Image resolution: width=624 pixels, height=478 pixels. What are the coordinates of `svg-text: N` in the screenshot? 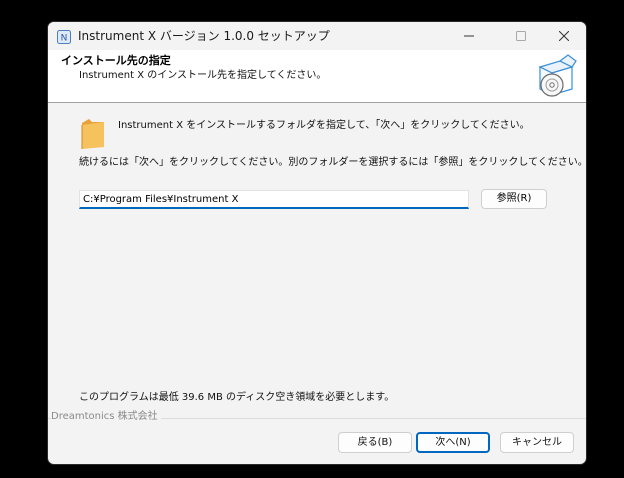 It's located at (64, 39).